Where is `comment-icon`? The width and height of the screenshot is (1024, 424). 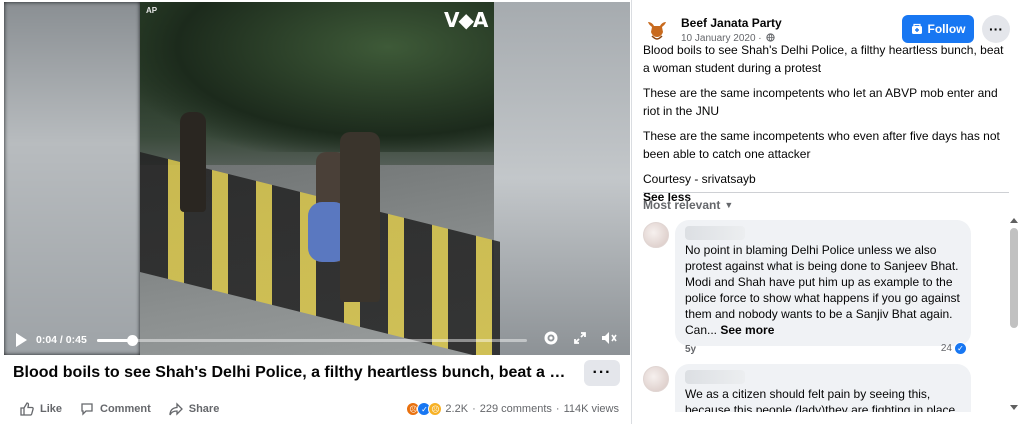
comment-icon is located at coordinates (87, 409).